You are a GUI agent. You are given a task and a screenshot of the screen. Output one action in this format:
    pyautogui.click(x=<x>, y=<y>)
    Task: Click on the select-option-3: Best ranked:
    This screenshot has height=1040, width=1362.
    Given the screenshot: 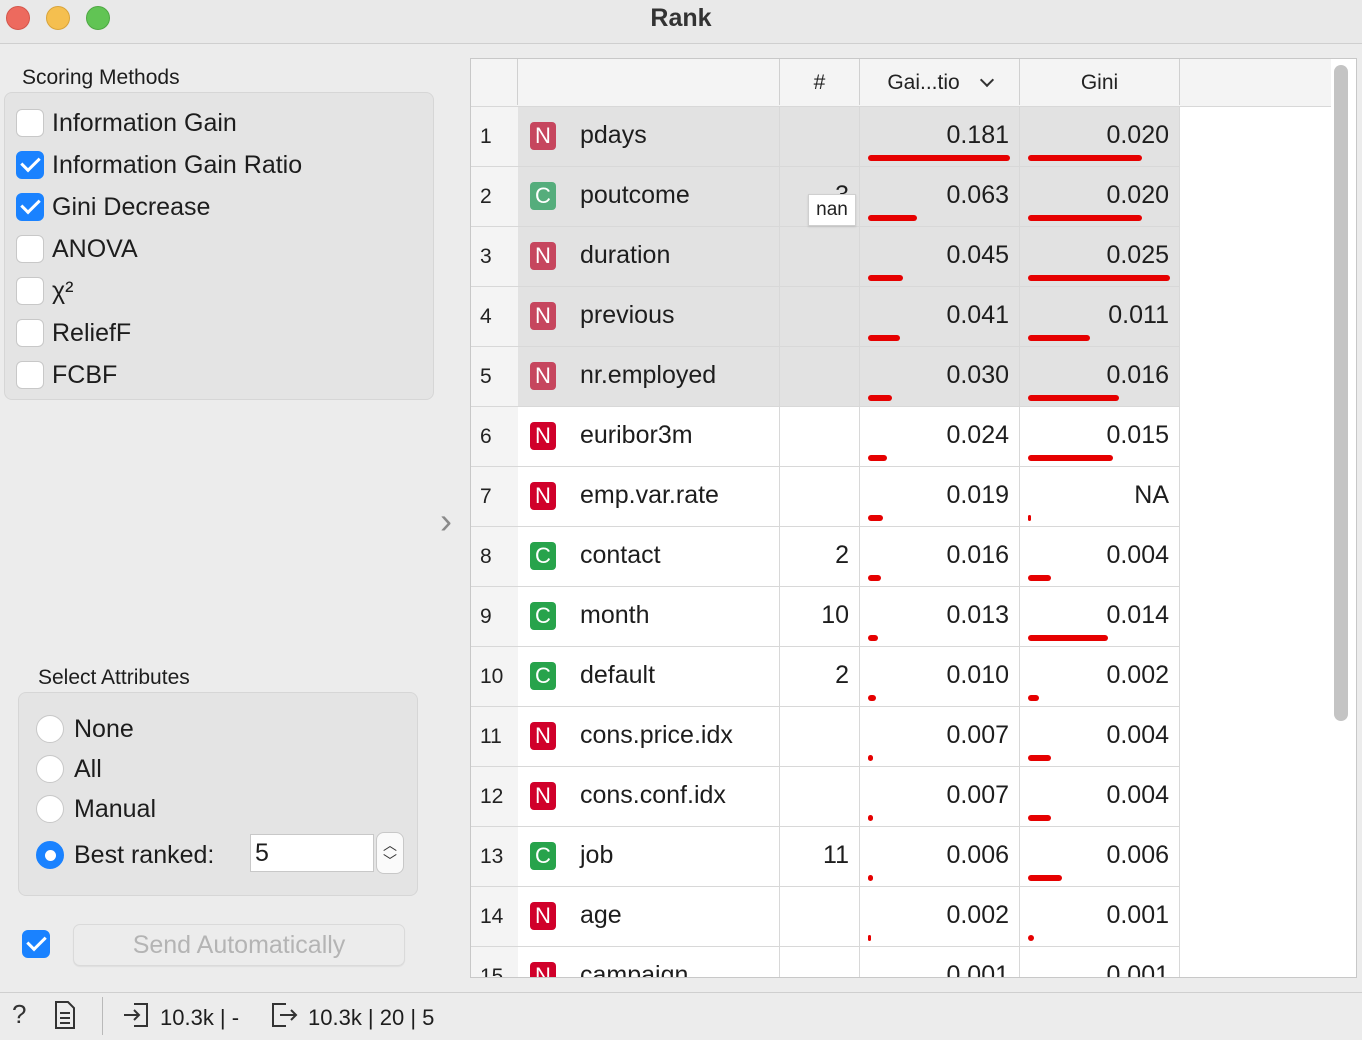 What is the action you would take?
    pyautogui.click(x=125, y=855)
    